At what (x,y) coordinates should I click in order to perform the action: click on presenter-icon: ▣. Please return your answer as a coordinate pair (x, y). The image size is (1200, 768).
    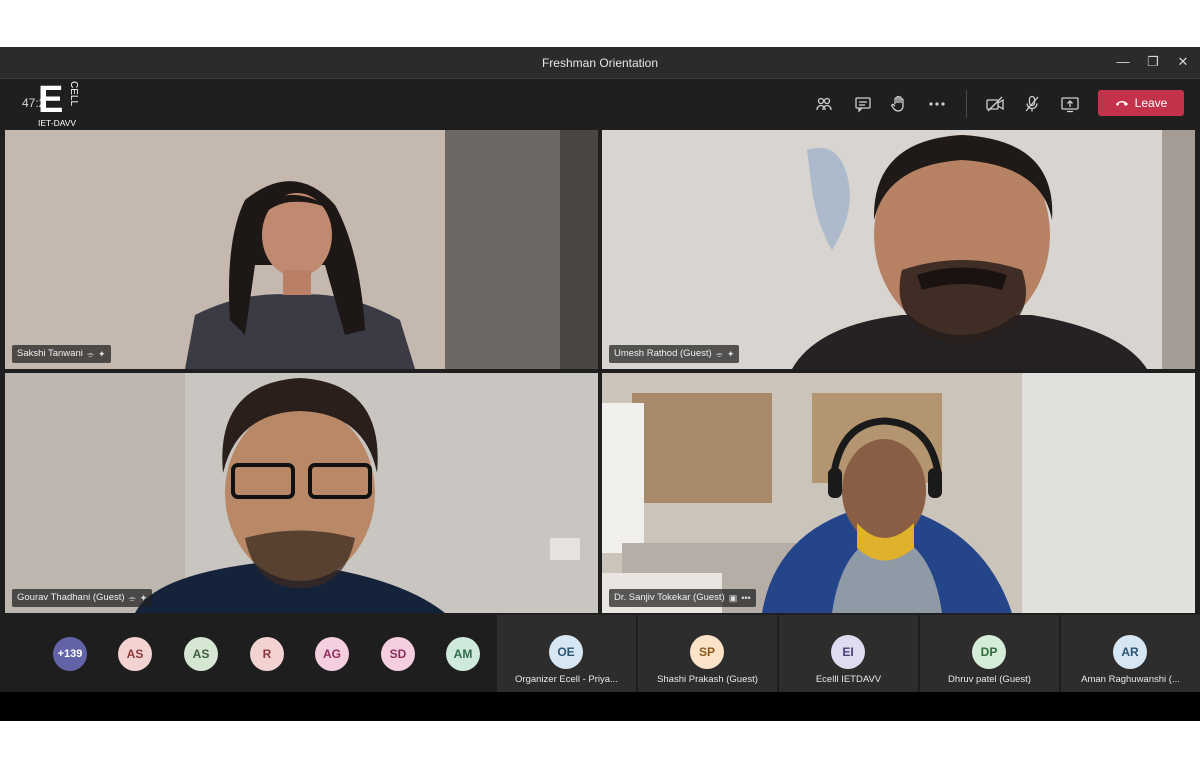
    Looking at the image, I should click on (733, 598).